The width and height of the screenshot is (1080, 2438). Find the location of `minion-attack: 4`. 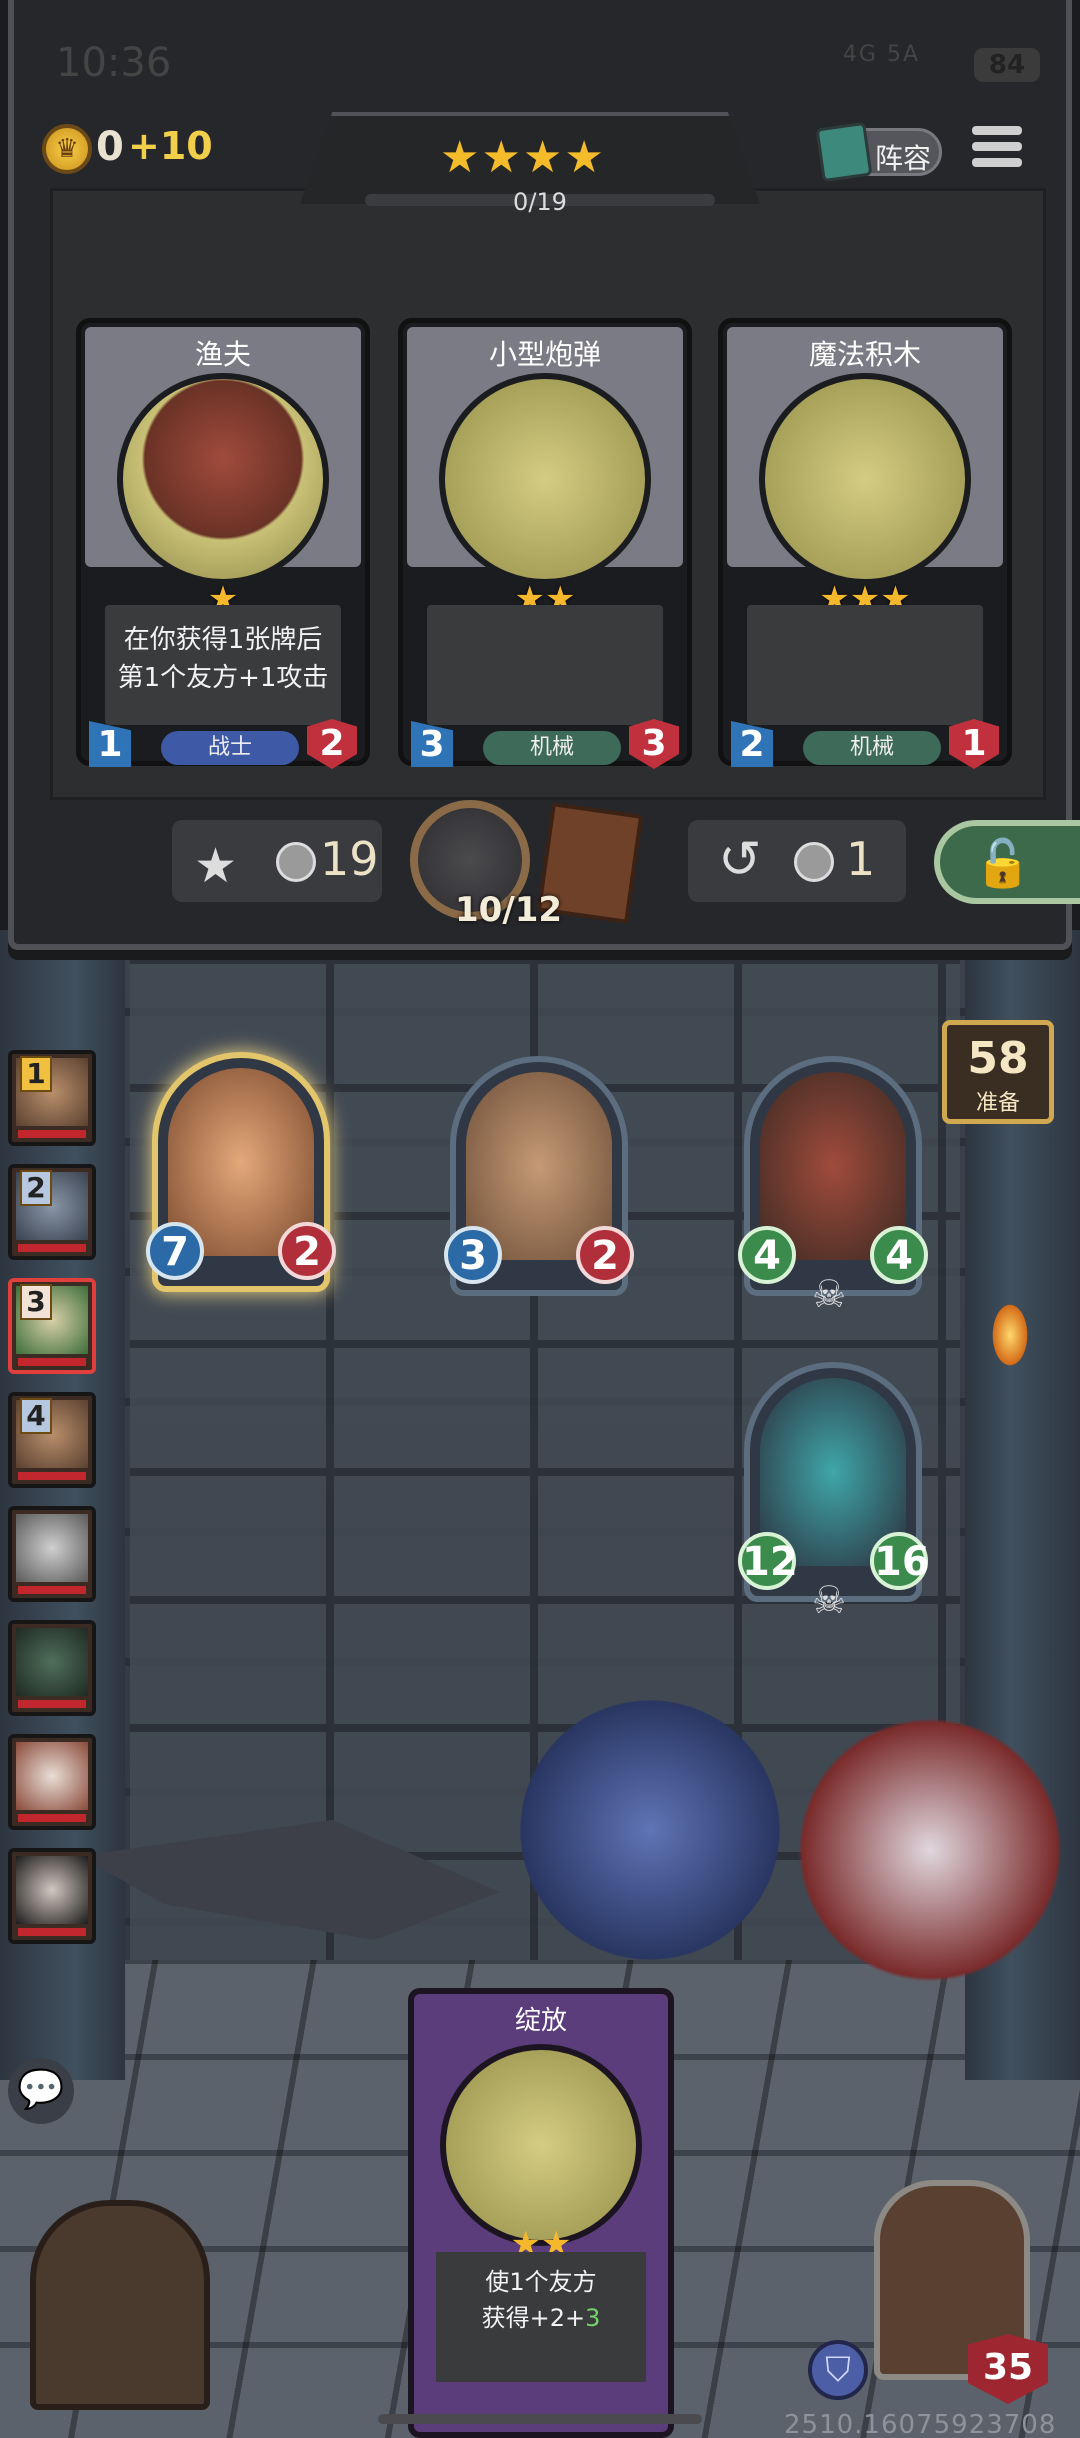

minion-attack: 4 is located at coordinates (767, 1255).